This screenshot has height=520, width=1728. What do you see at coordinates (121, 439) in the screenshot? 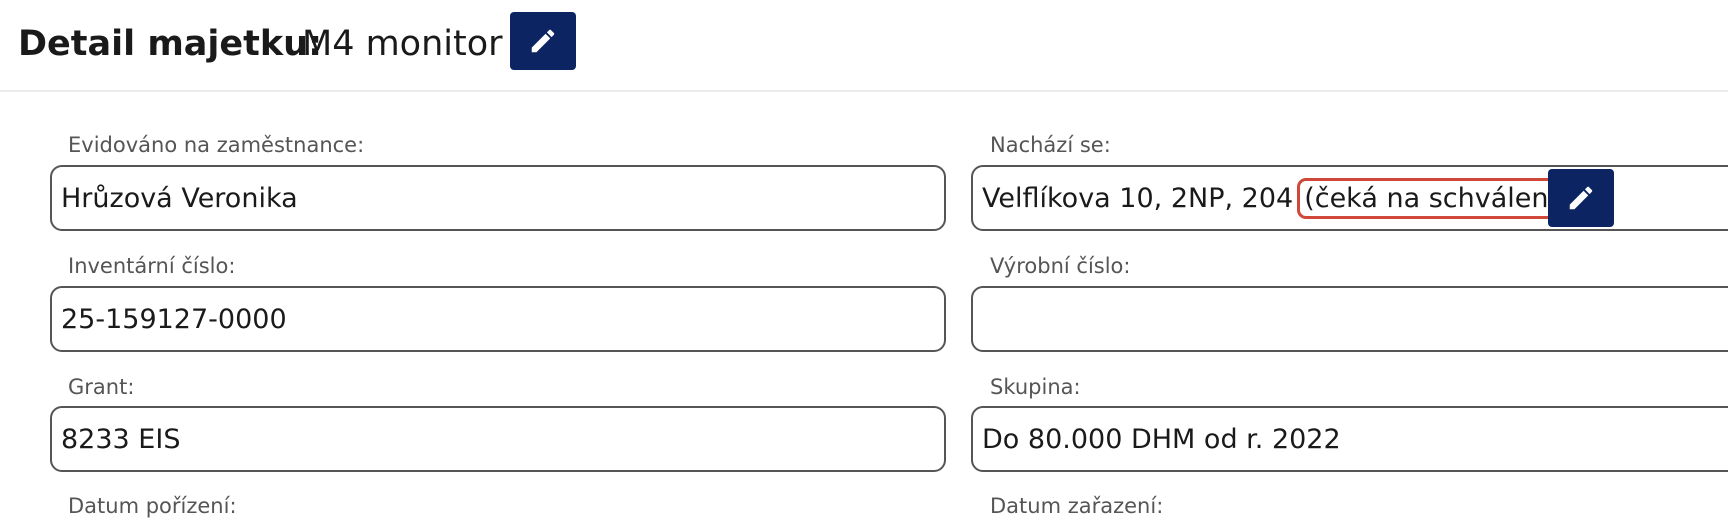
I see `grant-value: 8233 EIS` at bounding box center [121, 439].